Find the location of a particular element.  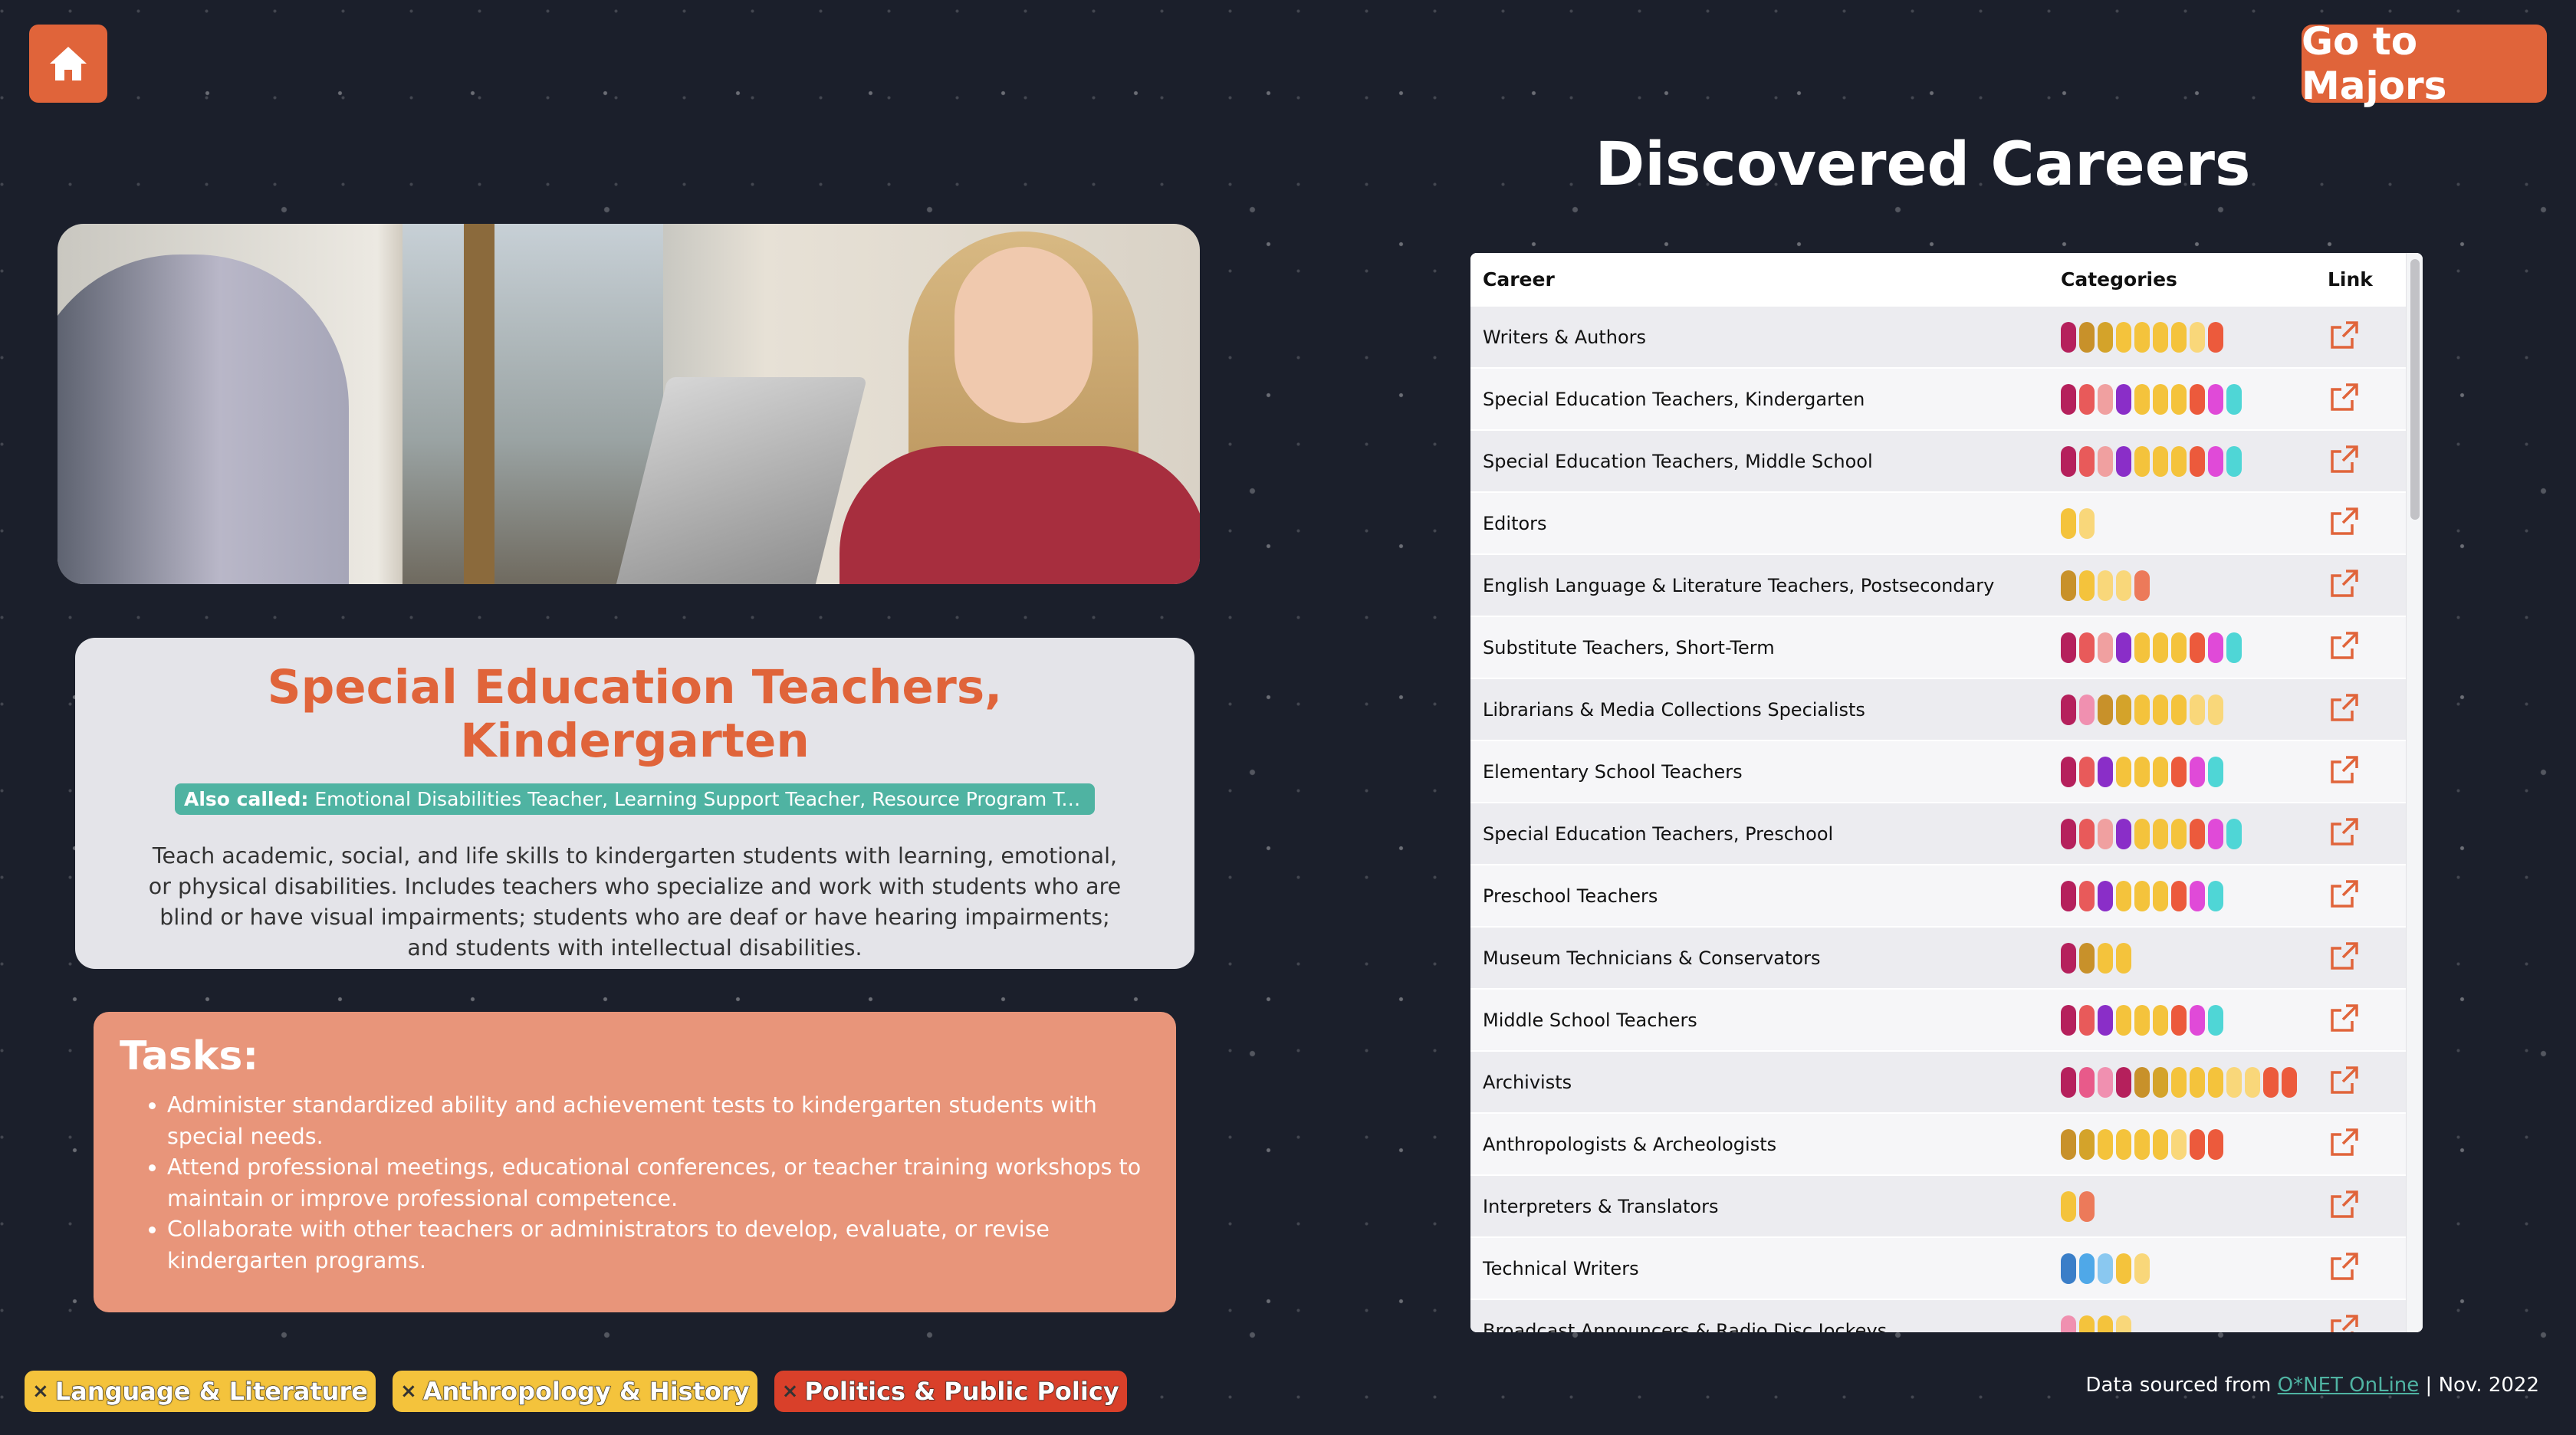

onet-link: O*NET OnLine is located at coordinates (2349, 1385).